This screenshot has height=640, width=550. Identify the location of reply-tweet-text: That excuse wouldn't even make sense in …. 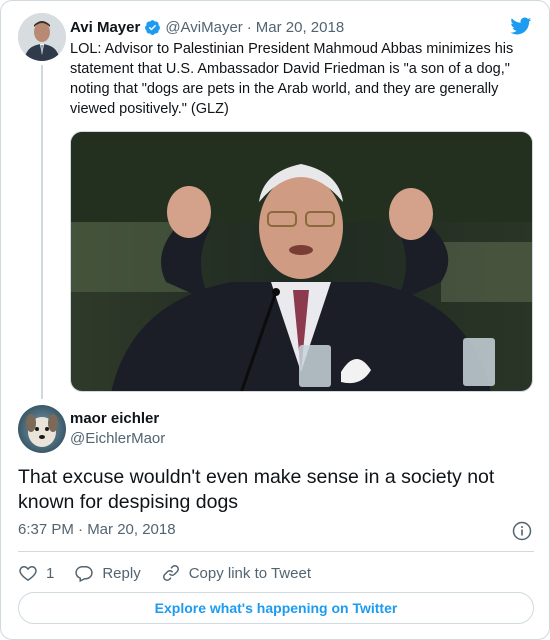
(256, 489).